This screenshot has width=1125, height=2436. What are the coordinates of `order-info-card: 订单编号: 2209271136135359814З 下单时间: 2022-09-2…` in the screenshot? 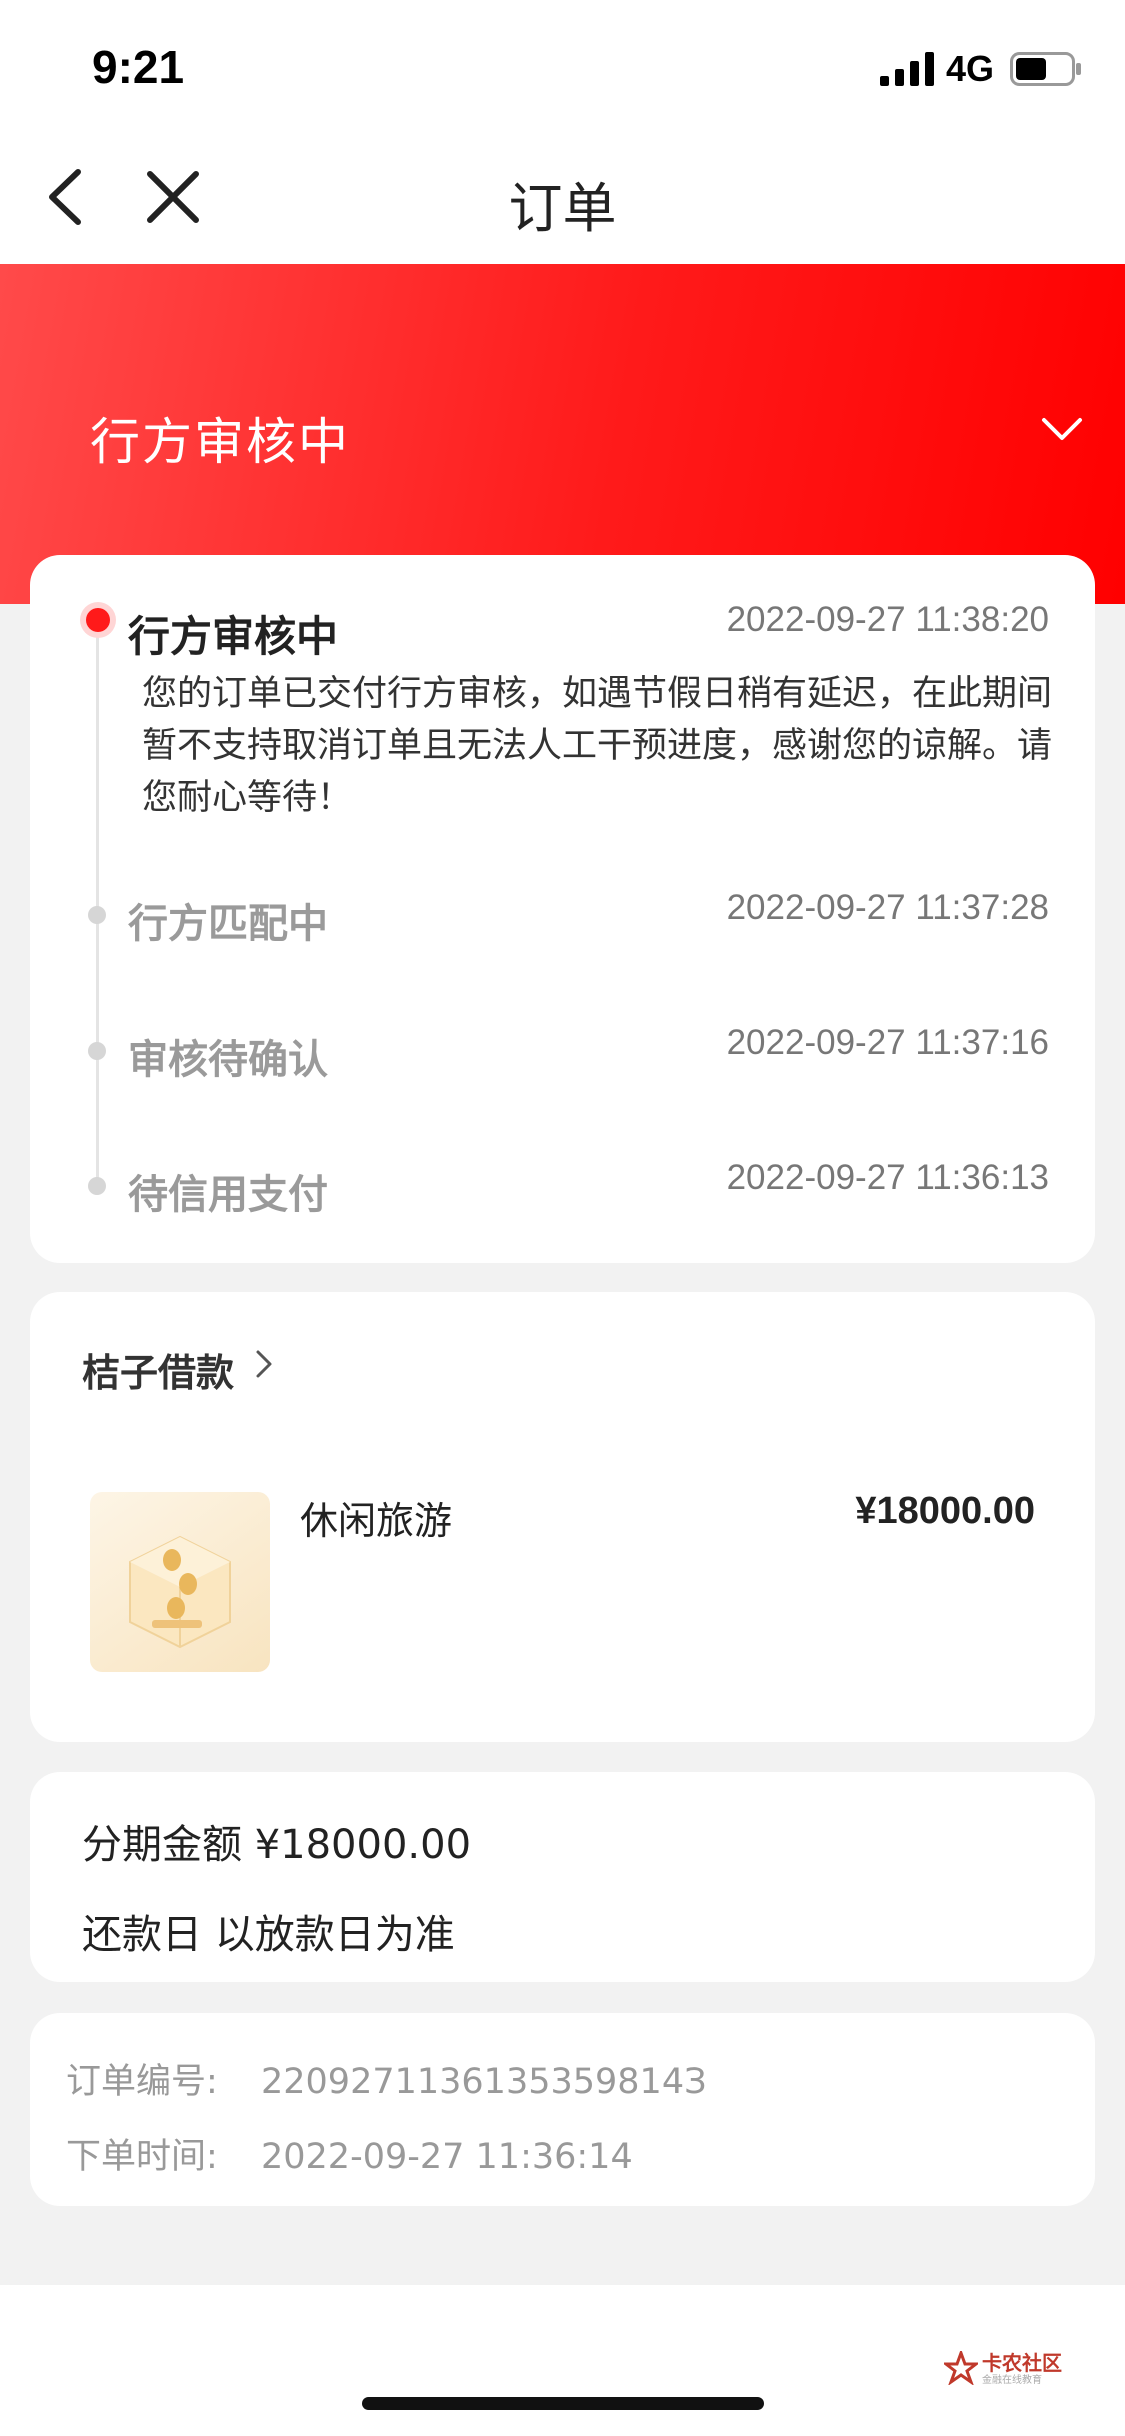 It's located at (562, 2109).